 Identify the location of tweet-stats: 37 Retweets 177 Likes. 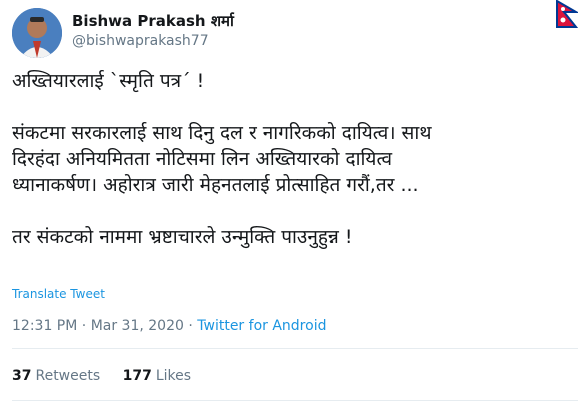
(110, 376).